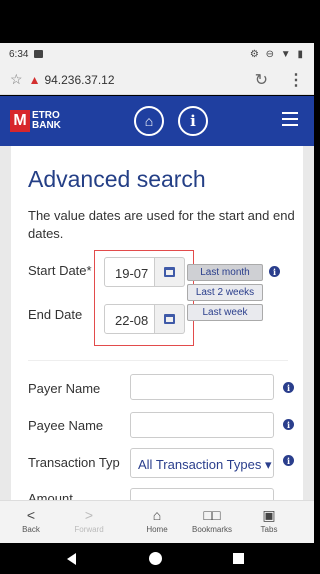 The width and height of the screenshot is (320, 574). Describe the element at coordinates (288, 387) in the screenshot. I see `payer-info-icon: i` at that location.